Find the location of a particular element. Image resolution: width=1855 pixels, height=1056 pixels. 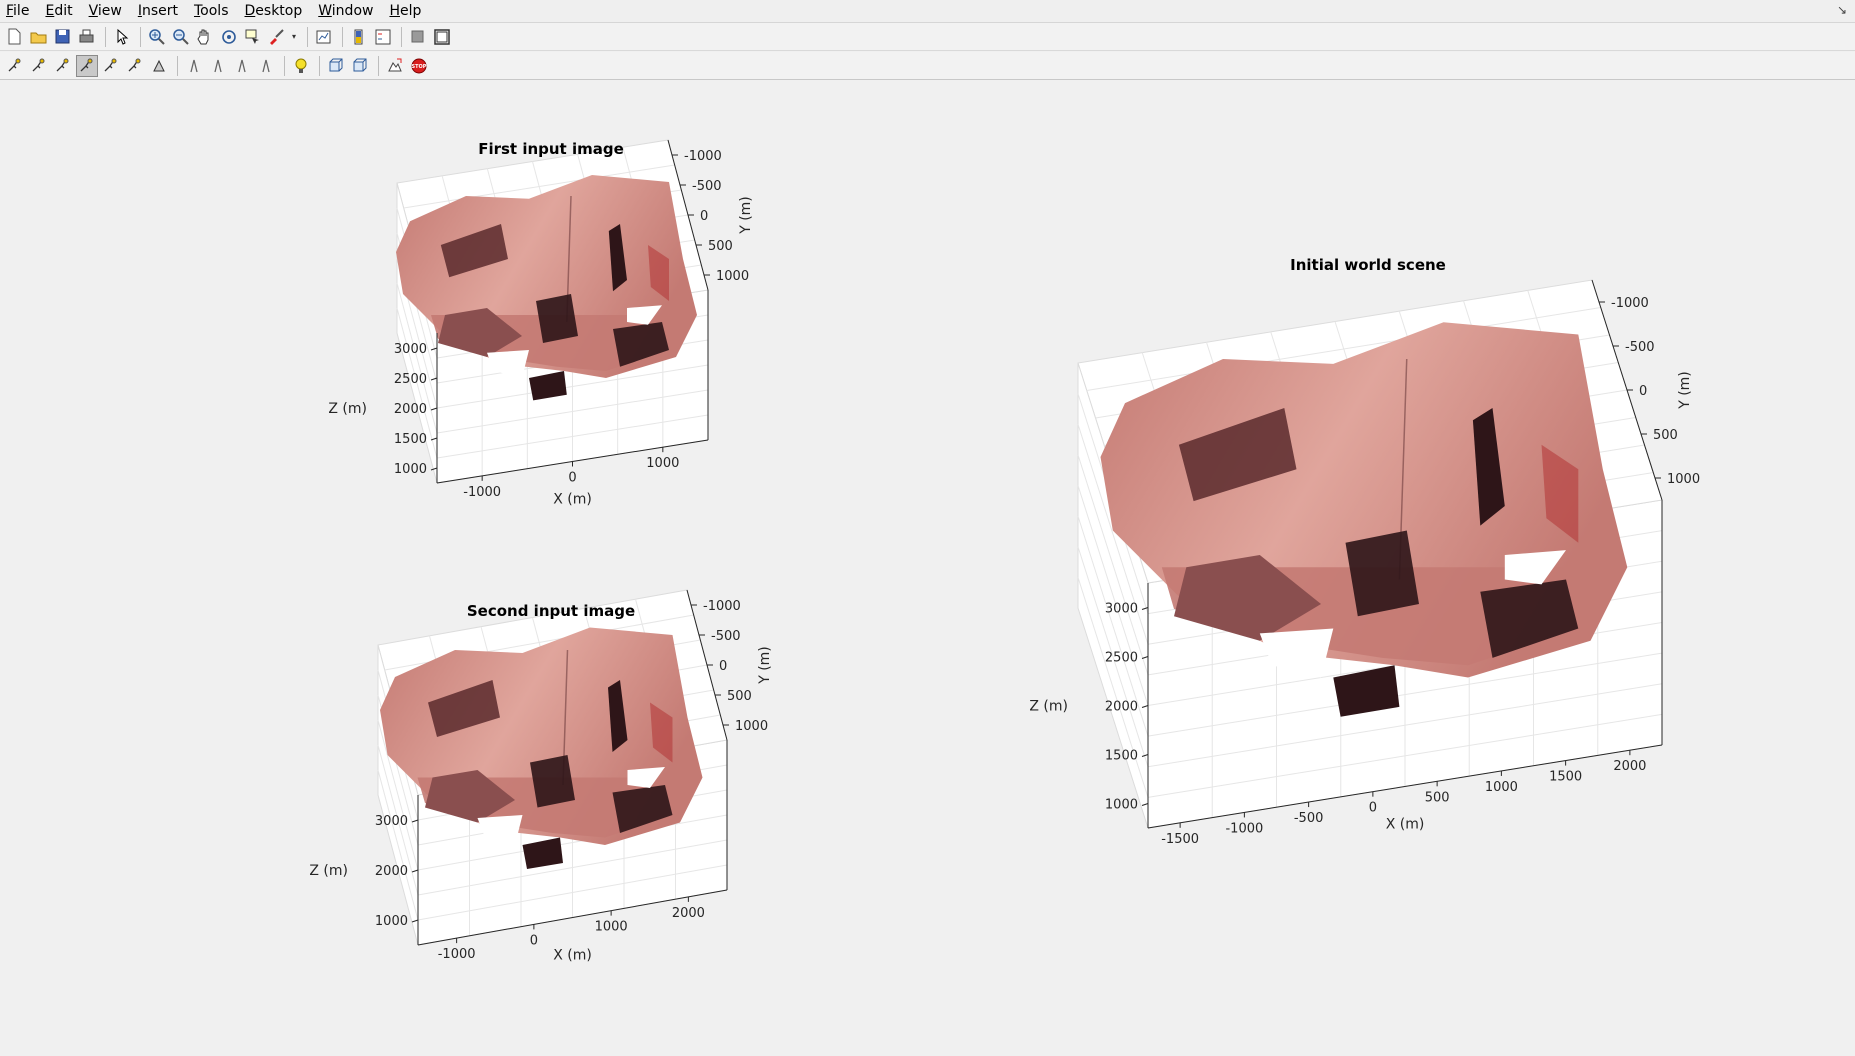

x-tick-label: -500 is located at coordinates (1309, 818).